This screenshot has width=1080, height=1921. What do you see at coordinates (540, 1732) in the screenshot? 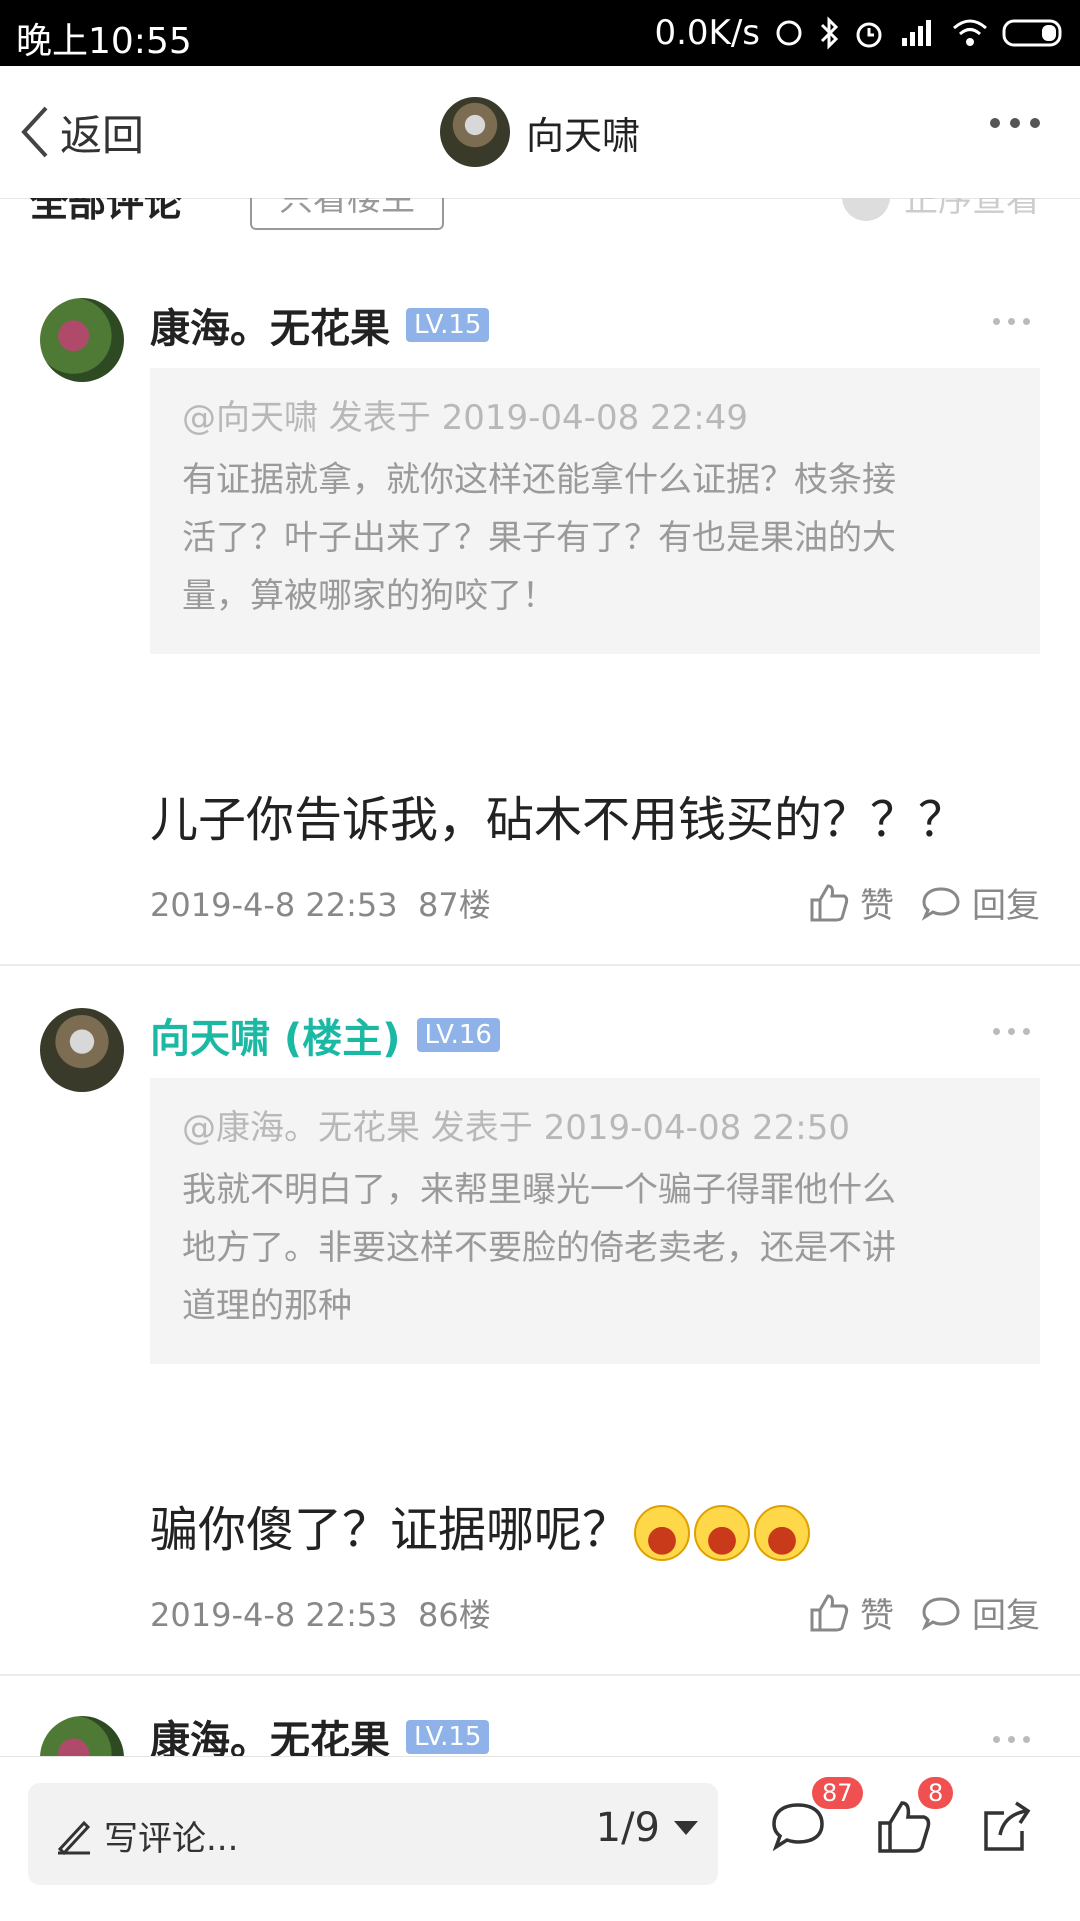
I see `comment-item: 康海。无花果 LV.15` at bounding box center [540, 1732].